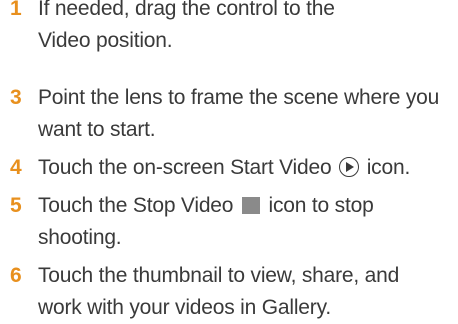 This screenshot has width=458, height=324. What do you see at coordinates (321, 205) in the screenshot?
I see `step-text-after-icon: icon to stop` at bounding box center [321, 205].